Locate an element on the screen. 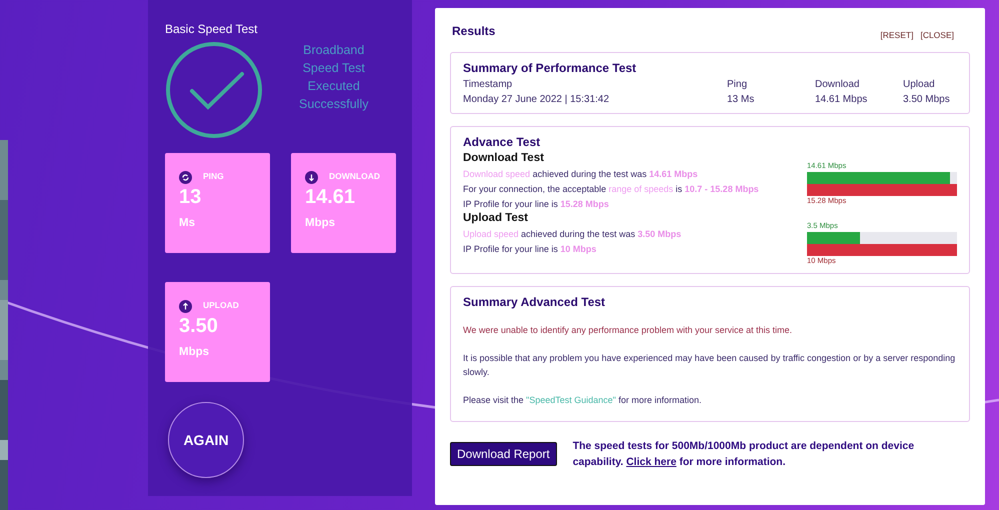  again-button: AGAIN is located at coordinates (206, 440).